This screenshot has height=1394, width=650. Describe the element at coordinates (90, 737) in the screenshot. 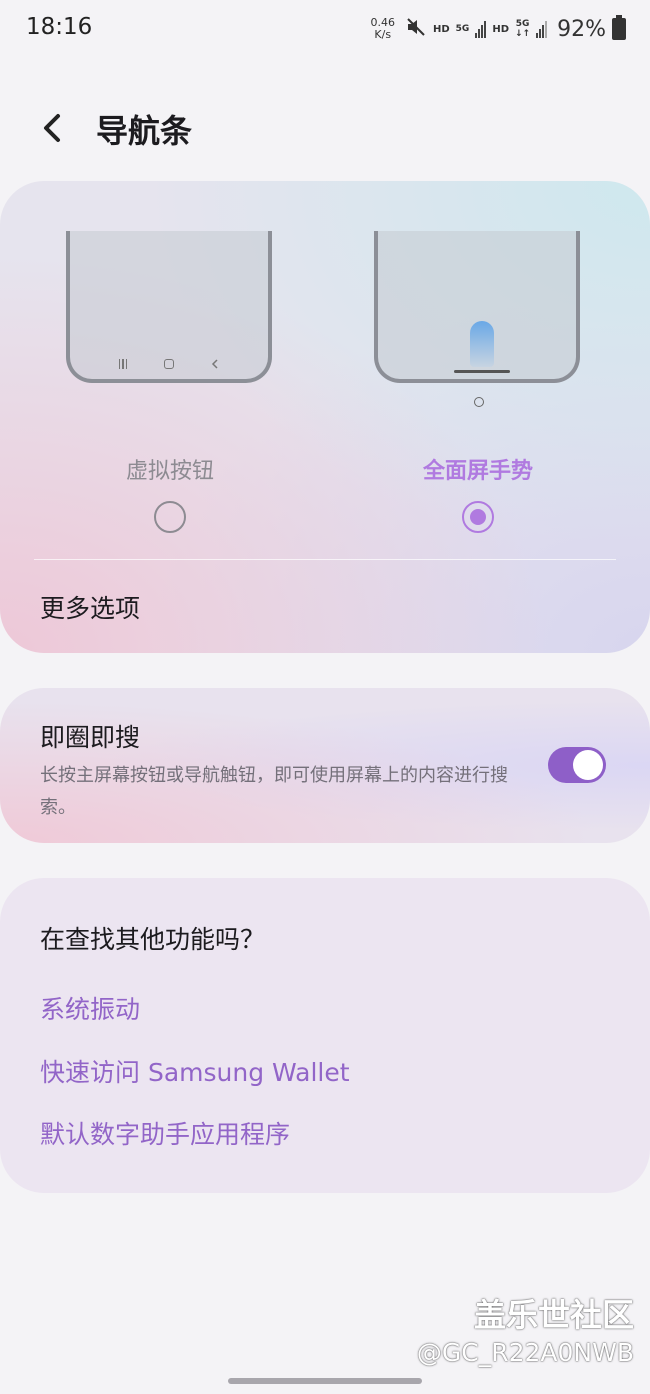

I see `circle-to-search-title: 即圈即搜` at that location.